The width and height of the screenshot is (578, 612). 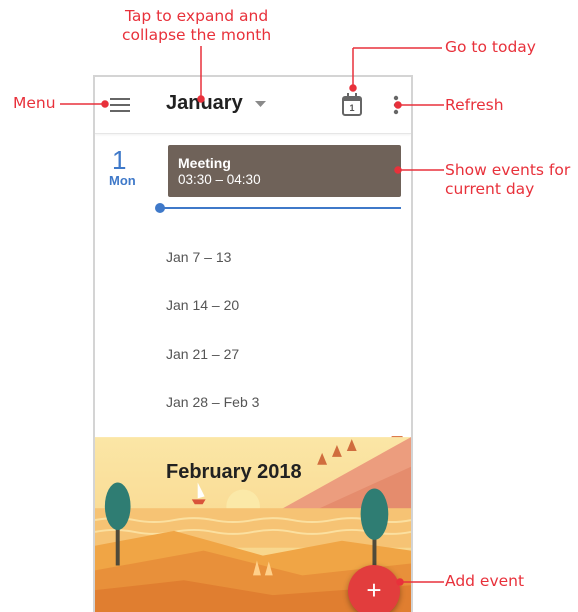 What do you see at coordinates (197, 25) in the screenshot?
I see `callout-expand-month: Tap to expand and collapse the month` at bounding box center [197, 25].